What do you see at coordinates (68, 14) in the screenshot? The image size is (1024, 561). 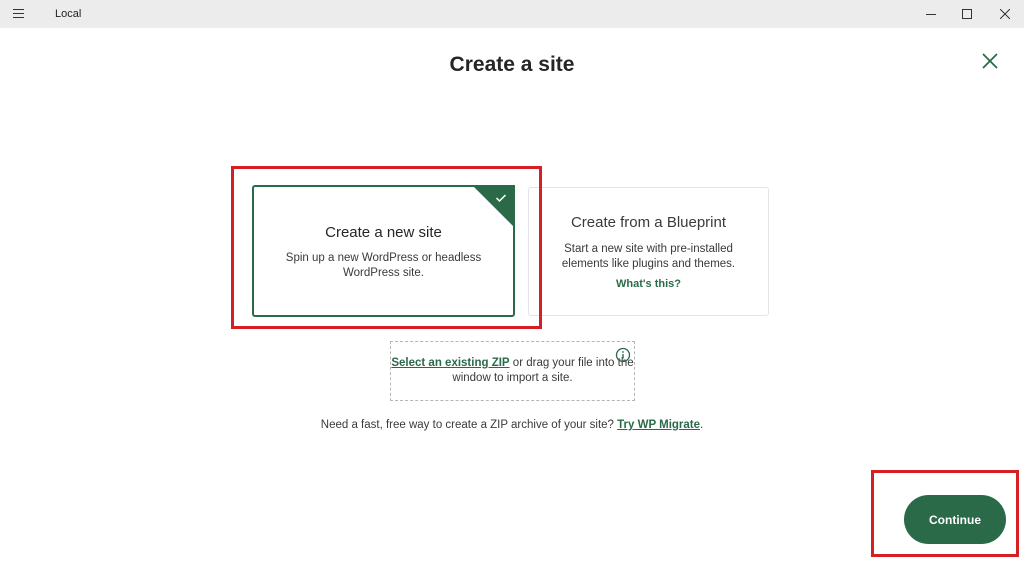 I see `app-name: Local` at bounding box center [68, 14].